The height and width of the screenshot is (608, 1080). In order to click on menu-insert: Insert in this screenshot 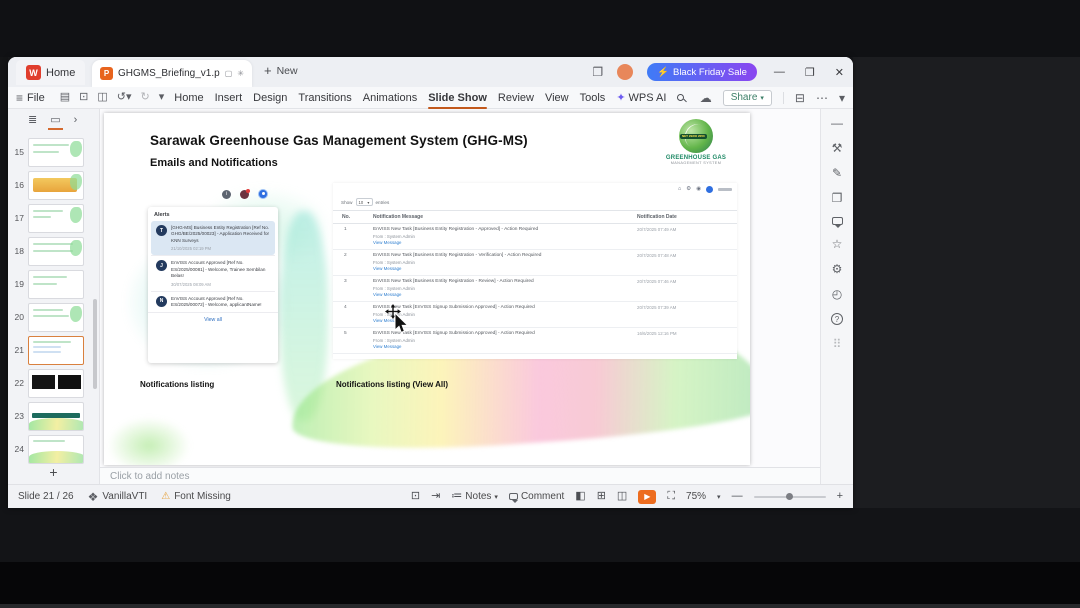, I will do `click(229, 98)`.